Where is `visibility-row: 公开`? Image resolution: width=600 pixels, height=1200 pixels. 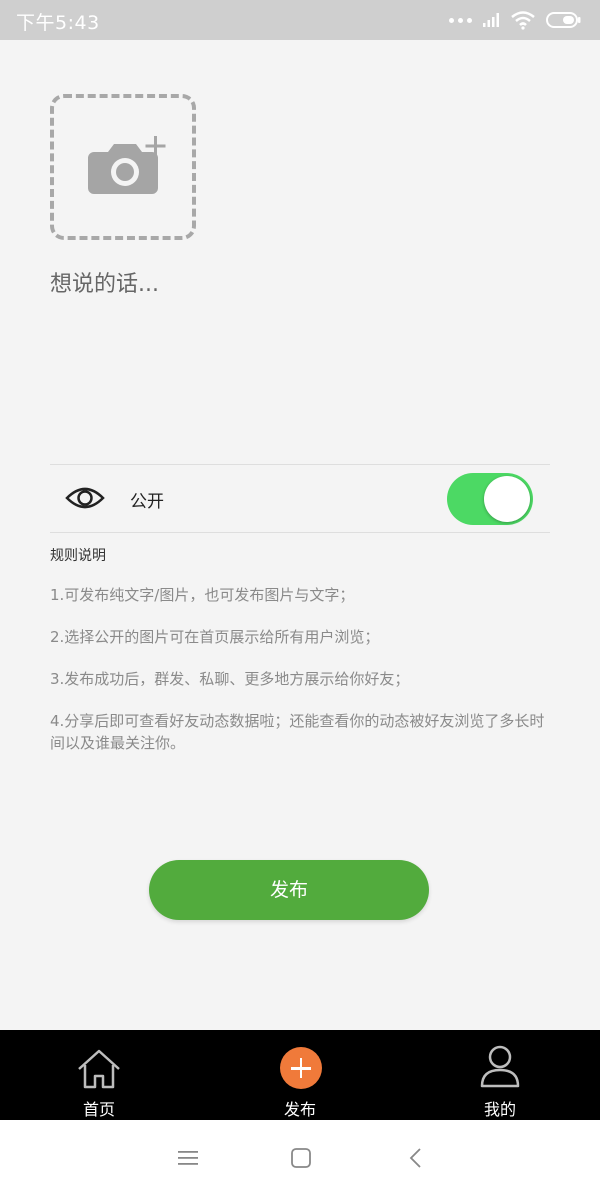
visibility-row: 公开 is located at coordinates (300, 498).